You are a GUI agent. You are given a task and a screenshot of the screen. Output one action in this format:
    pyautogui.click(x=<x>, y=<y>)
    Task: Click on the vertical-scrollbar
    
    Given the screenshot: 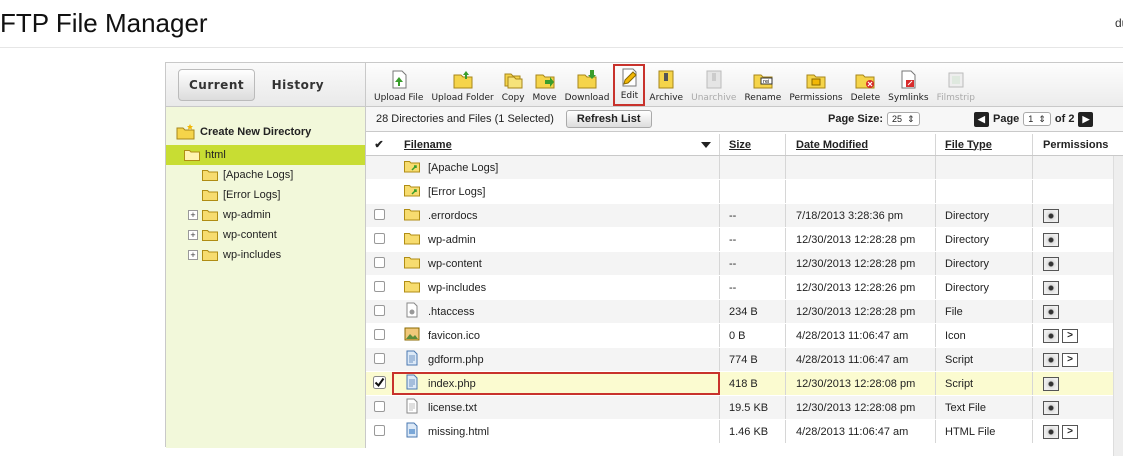 What is the action you would take?
    pyautogui.click(x=1118, y=306)
    